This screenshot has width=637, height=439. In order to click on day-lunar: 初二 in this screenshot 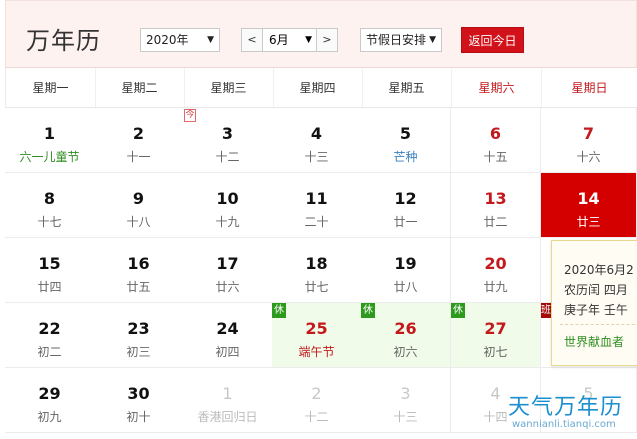, I will do `click(49, 352)`.